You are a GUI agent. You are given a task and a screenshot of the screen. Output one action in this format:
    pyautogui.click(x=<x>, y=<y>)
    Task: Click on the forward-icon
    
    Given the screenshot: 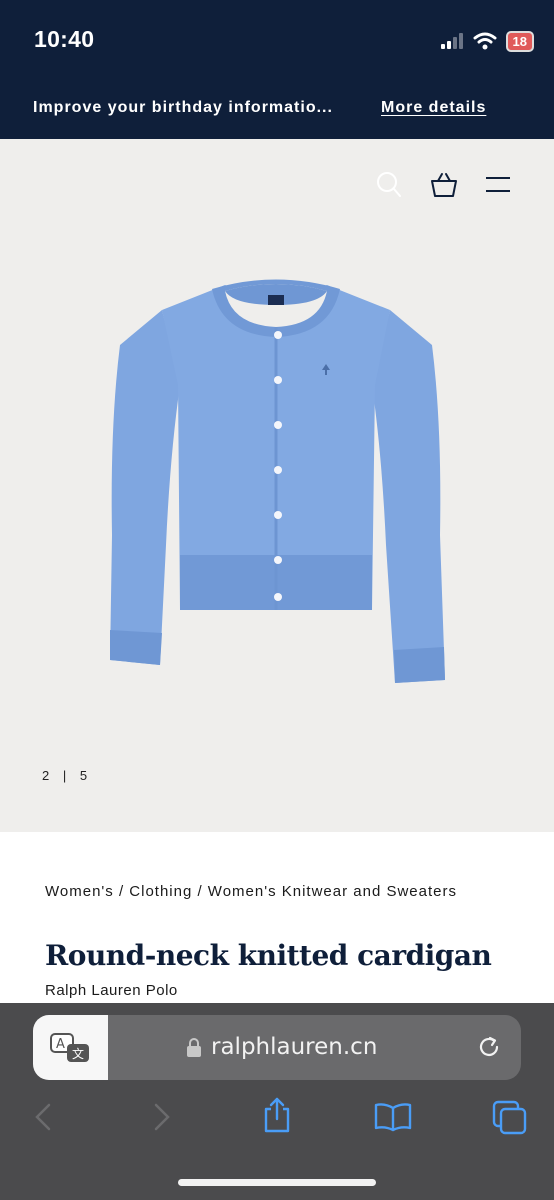 What is the action you would take?
    pyautogui.click(x=162, y=1117)
    